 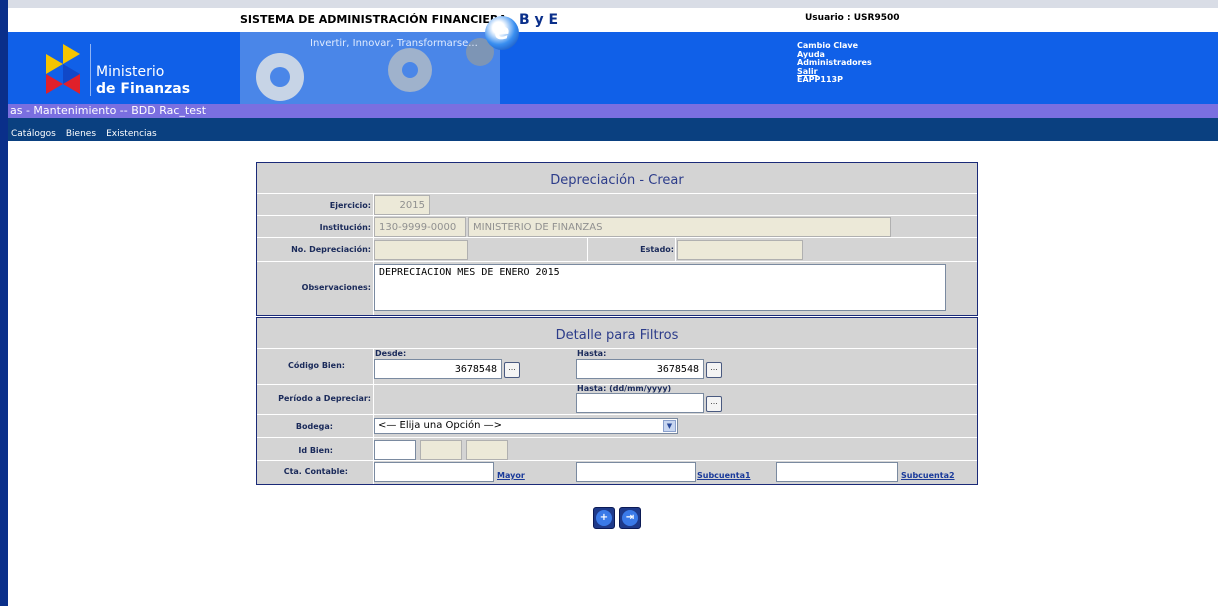 I want to click on bodega-label: Bodega:, so click(x=314, y=426).